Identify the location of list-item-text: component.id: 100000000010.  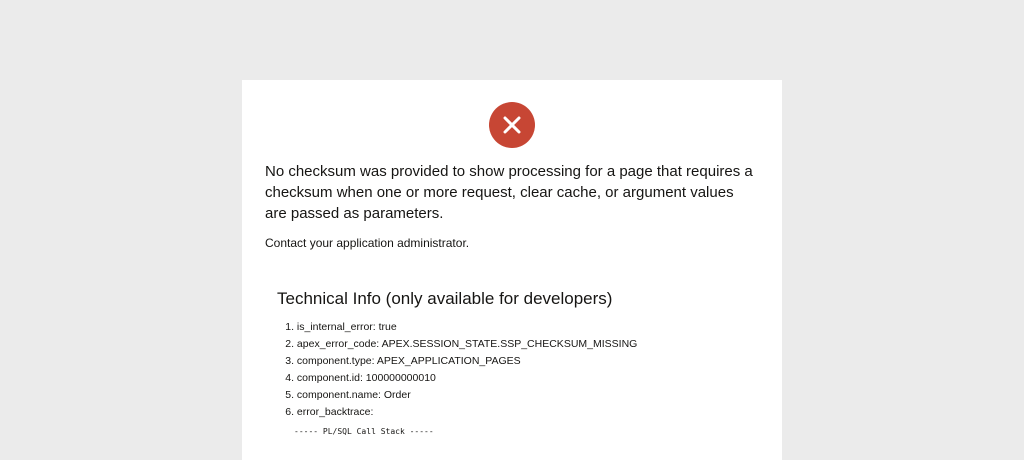
(366, 378).